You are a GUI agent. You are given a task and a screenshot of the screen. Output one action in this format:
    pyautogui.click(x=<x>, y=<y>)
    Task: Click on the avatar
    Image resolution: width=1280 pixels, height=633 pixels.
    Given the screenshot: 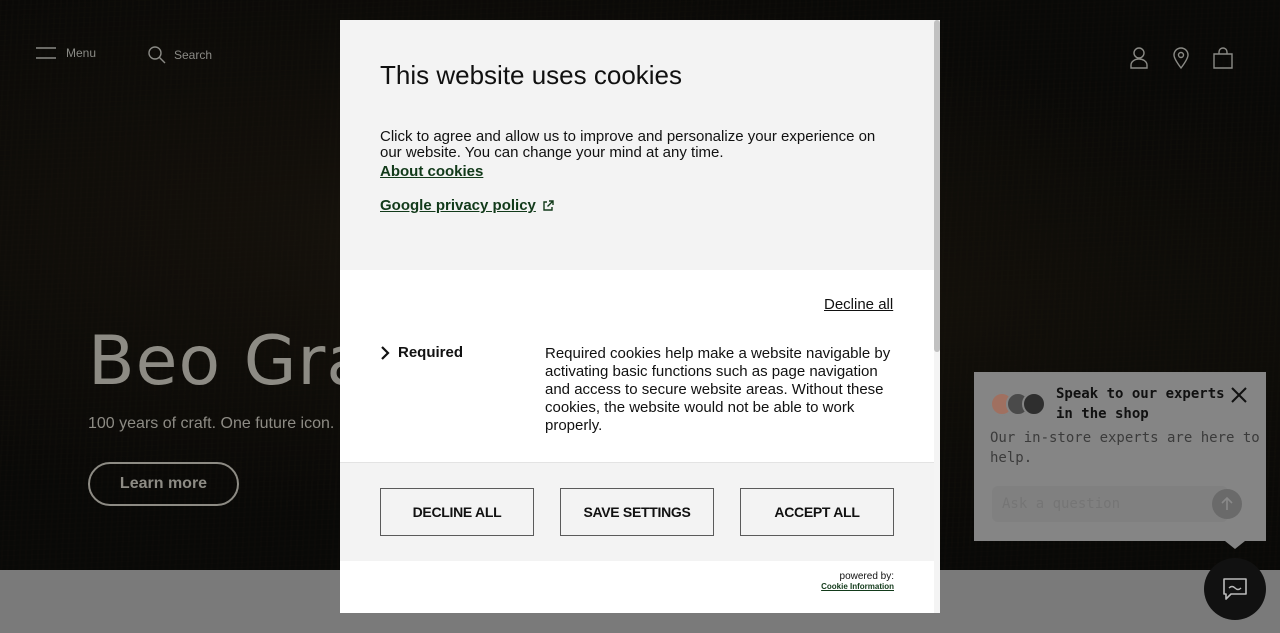 What is the action you would take?
    pyautogui.click(x=1034, y=404)
    